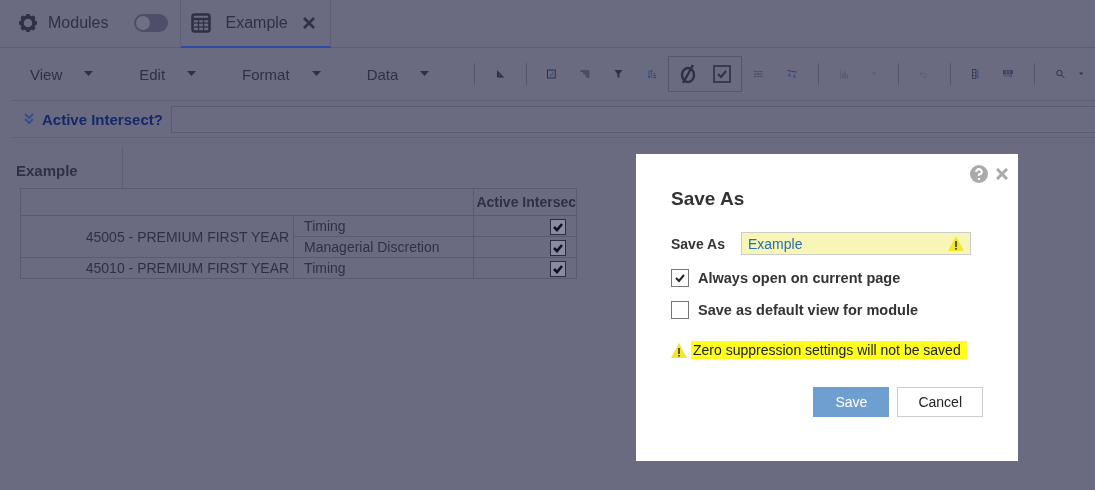  I want to click on empty-set-icon, so click(688, 74).